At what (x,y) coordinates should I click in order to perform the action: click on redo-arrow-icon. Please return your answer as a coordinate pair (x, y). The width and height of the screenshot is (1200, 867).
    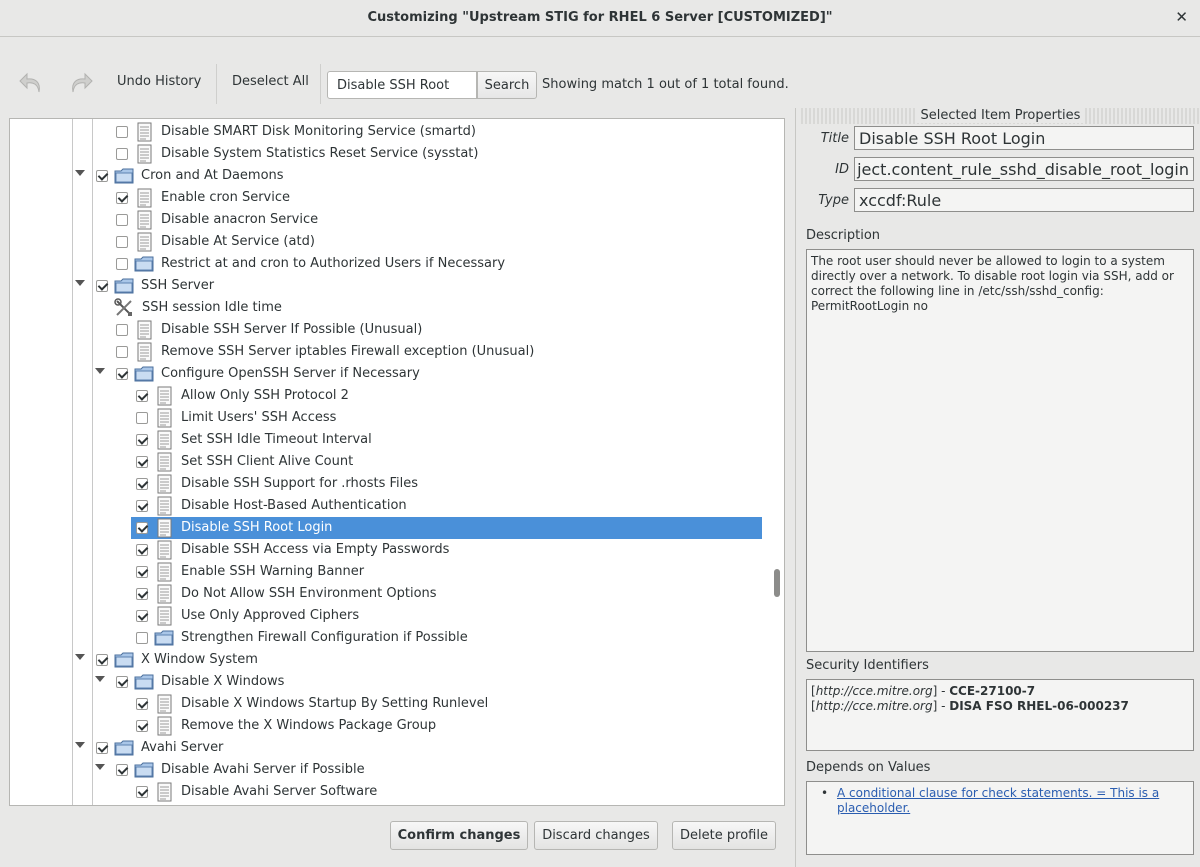
    Looking at the image, I should click on (80, 83).